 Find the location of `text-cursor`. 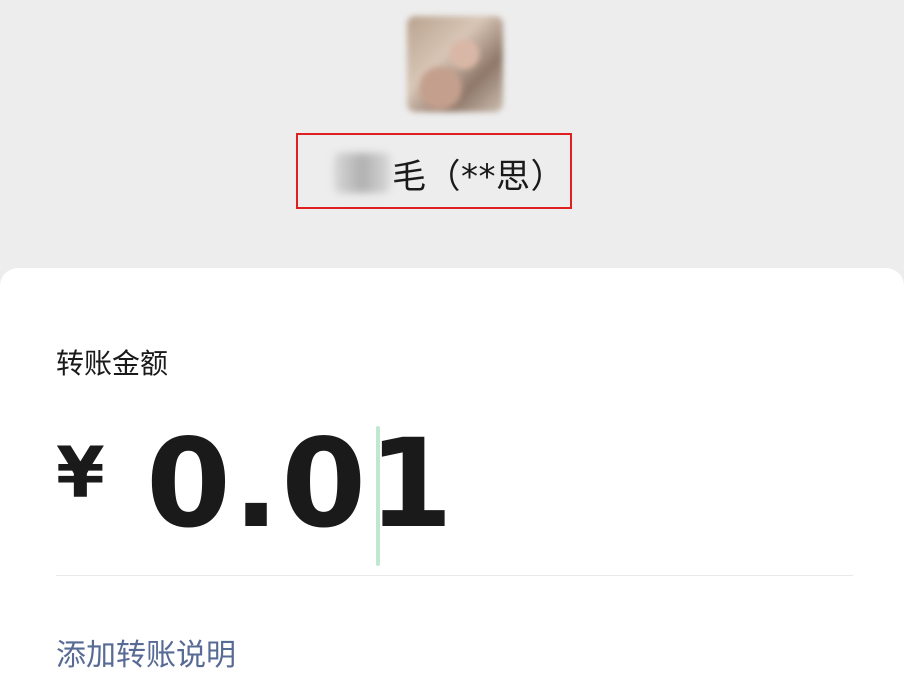

text-cursor is located at coordinates (378, 496).